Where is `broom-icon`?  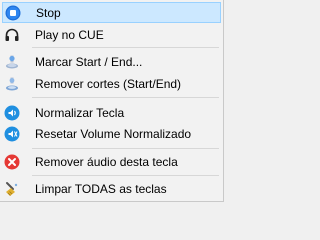
broom-icon is located at coordinates (12, 189).